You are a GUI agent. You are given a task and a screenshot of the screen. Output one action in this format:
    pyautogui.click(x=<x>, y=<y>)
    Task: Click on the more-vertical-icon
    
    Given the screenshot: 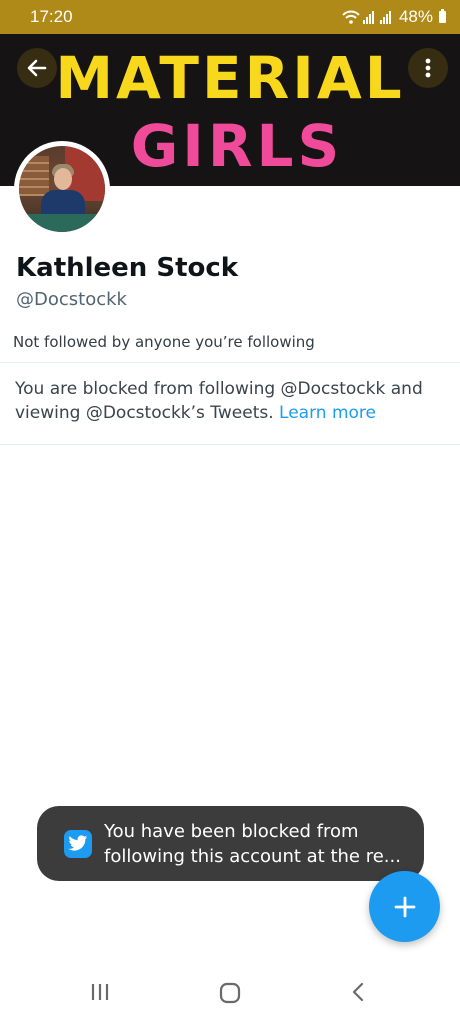 What is the action you would take?
    pyautogui.click(x=428, y=68)
    